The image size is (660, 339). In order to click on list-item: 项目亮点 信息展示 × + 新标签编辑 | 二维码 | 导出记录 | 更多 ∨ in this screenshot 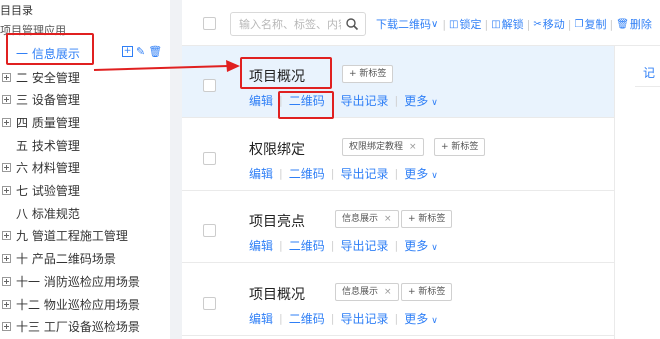, I will do `click(398, 227)`.